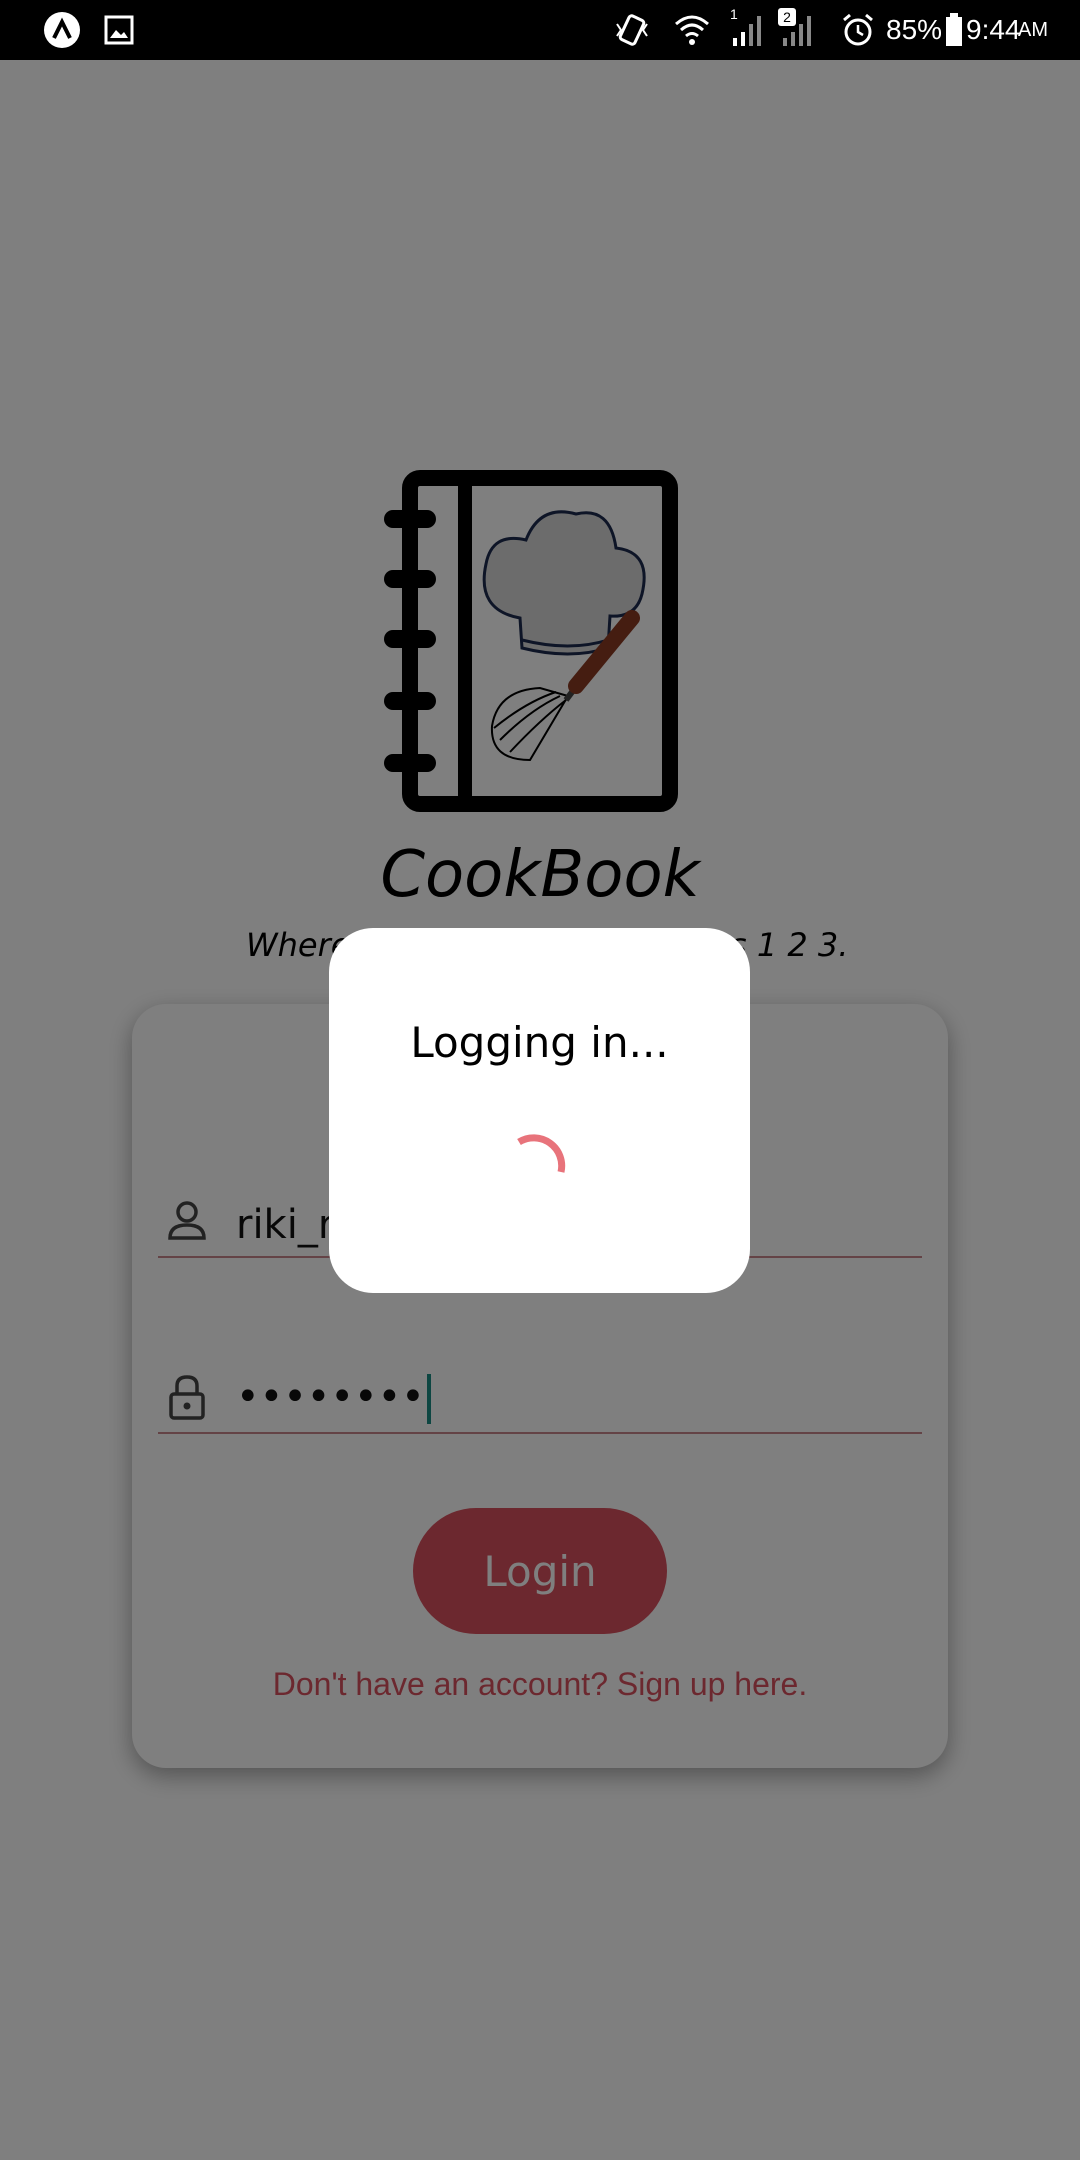 The height and width of the screenshot is (2160, 1080). What do you see at coordinates (119, 30) in the screenshot?
I see `image-icon` at bounding box center [119, 30].